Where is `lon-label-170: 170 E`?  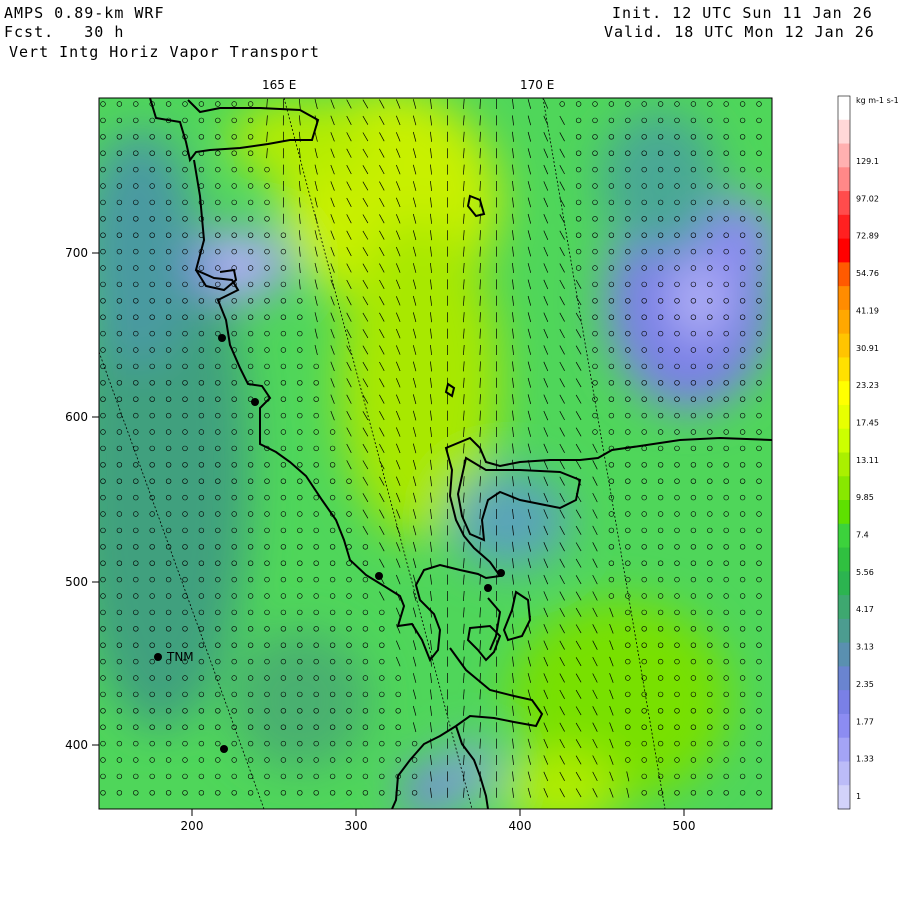
lon-label-170: 170 E is located at coordinates (537, 85).